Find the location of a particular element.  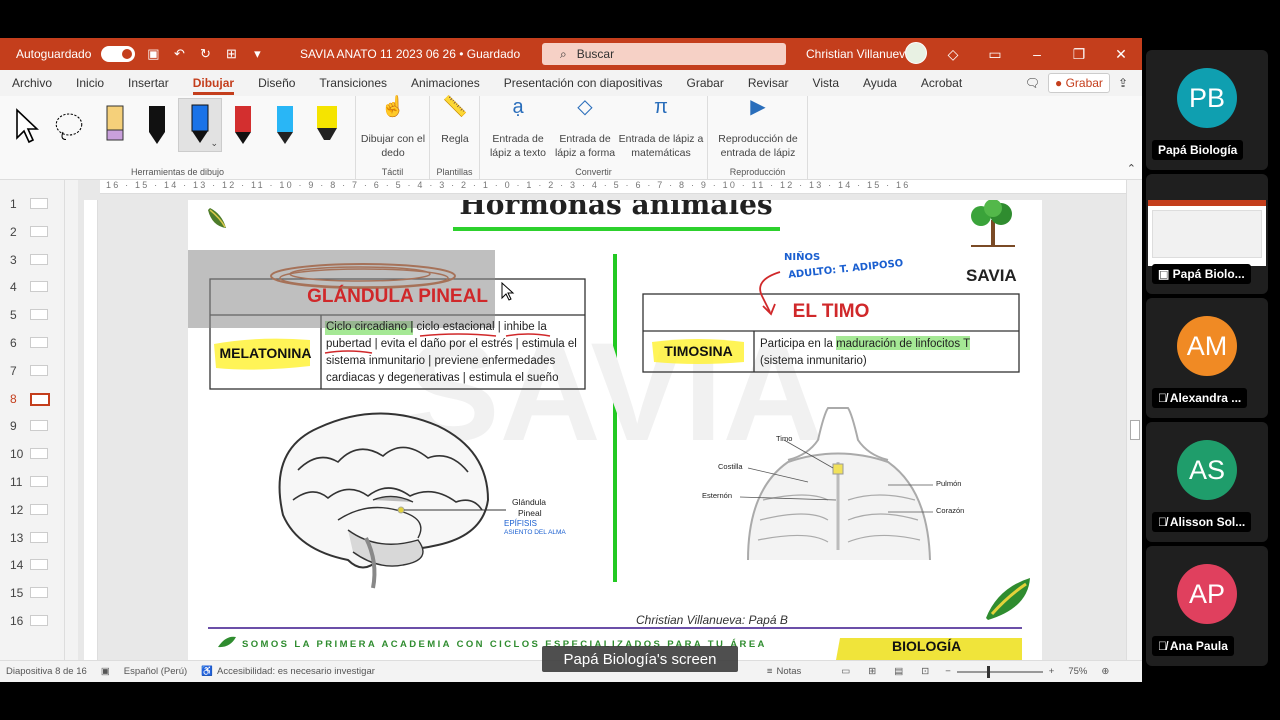

dibujar-con-dedo-button: ☝ Dibujar con el dedo is located at coordinates (393, 128).